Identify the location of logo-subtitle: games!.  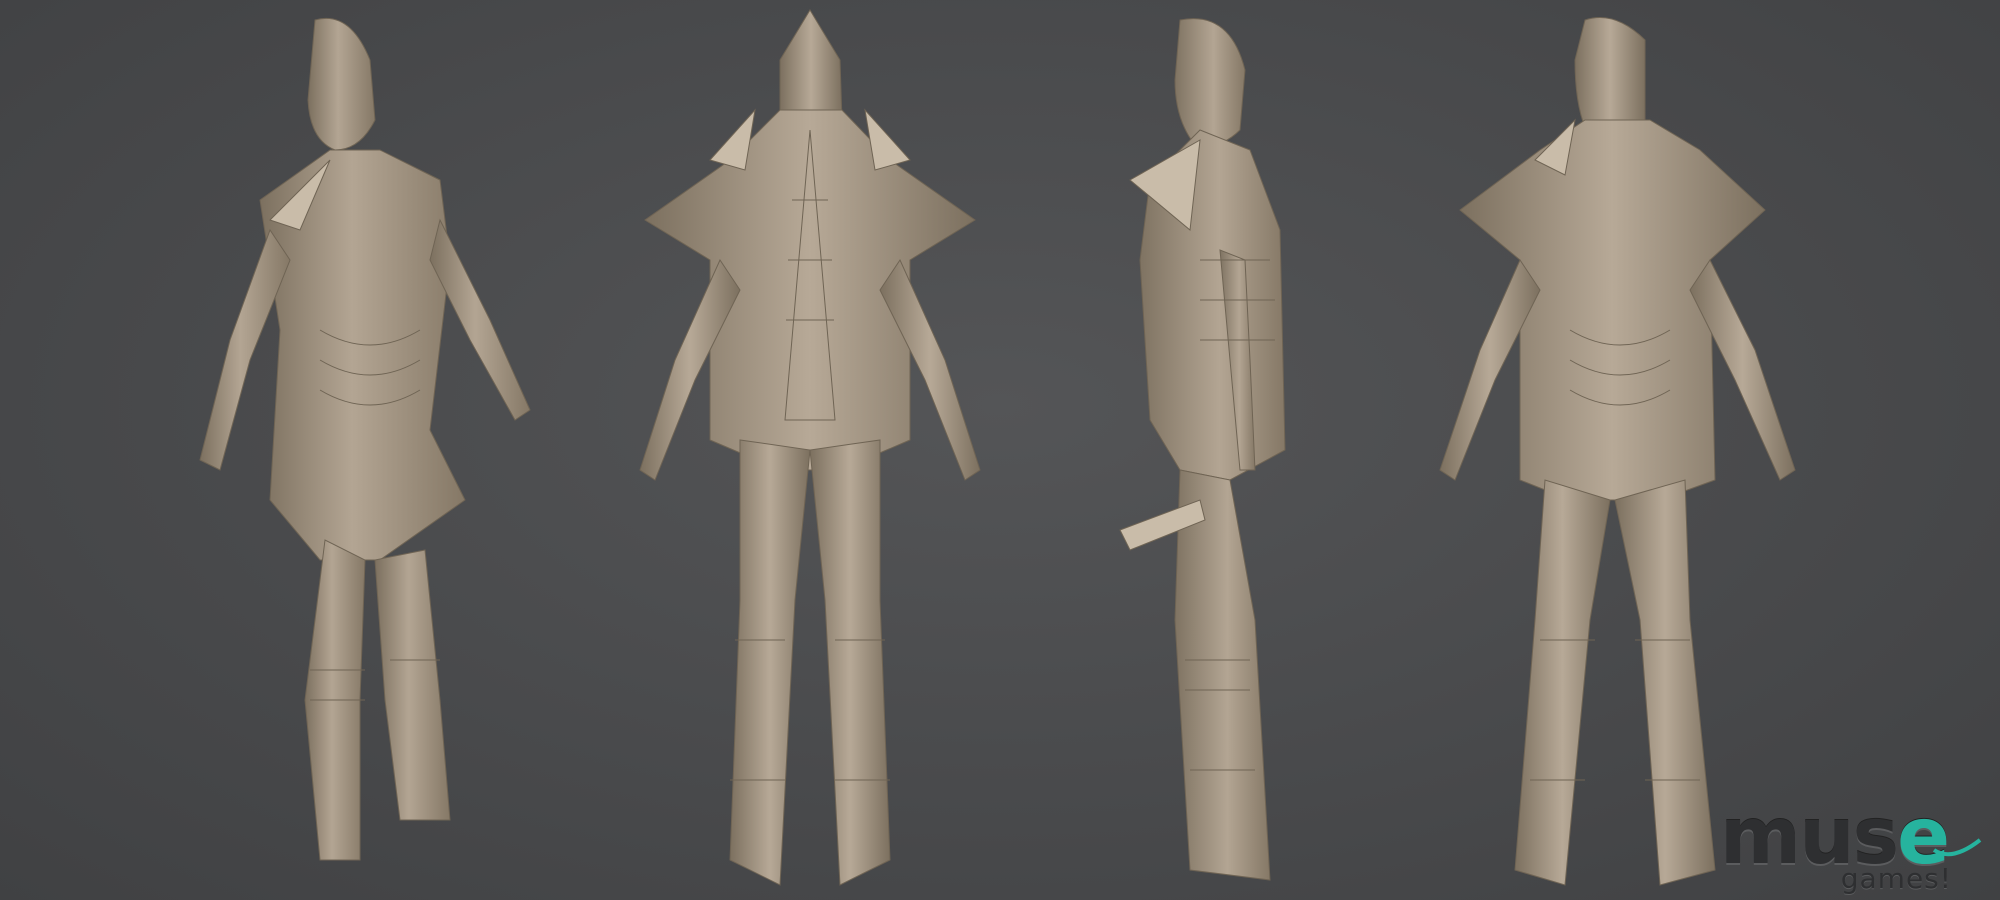
(1896, 878).